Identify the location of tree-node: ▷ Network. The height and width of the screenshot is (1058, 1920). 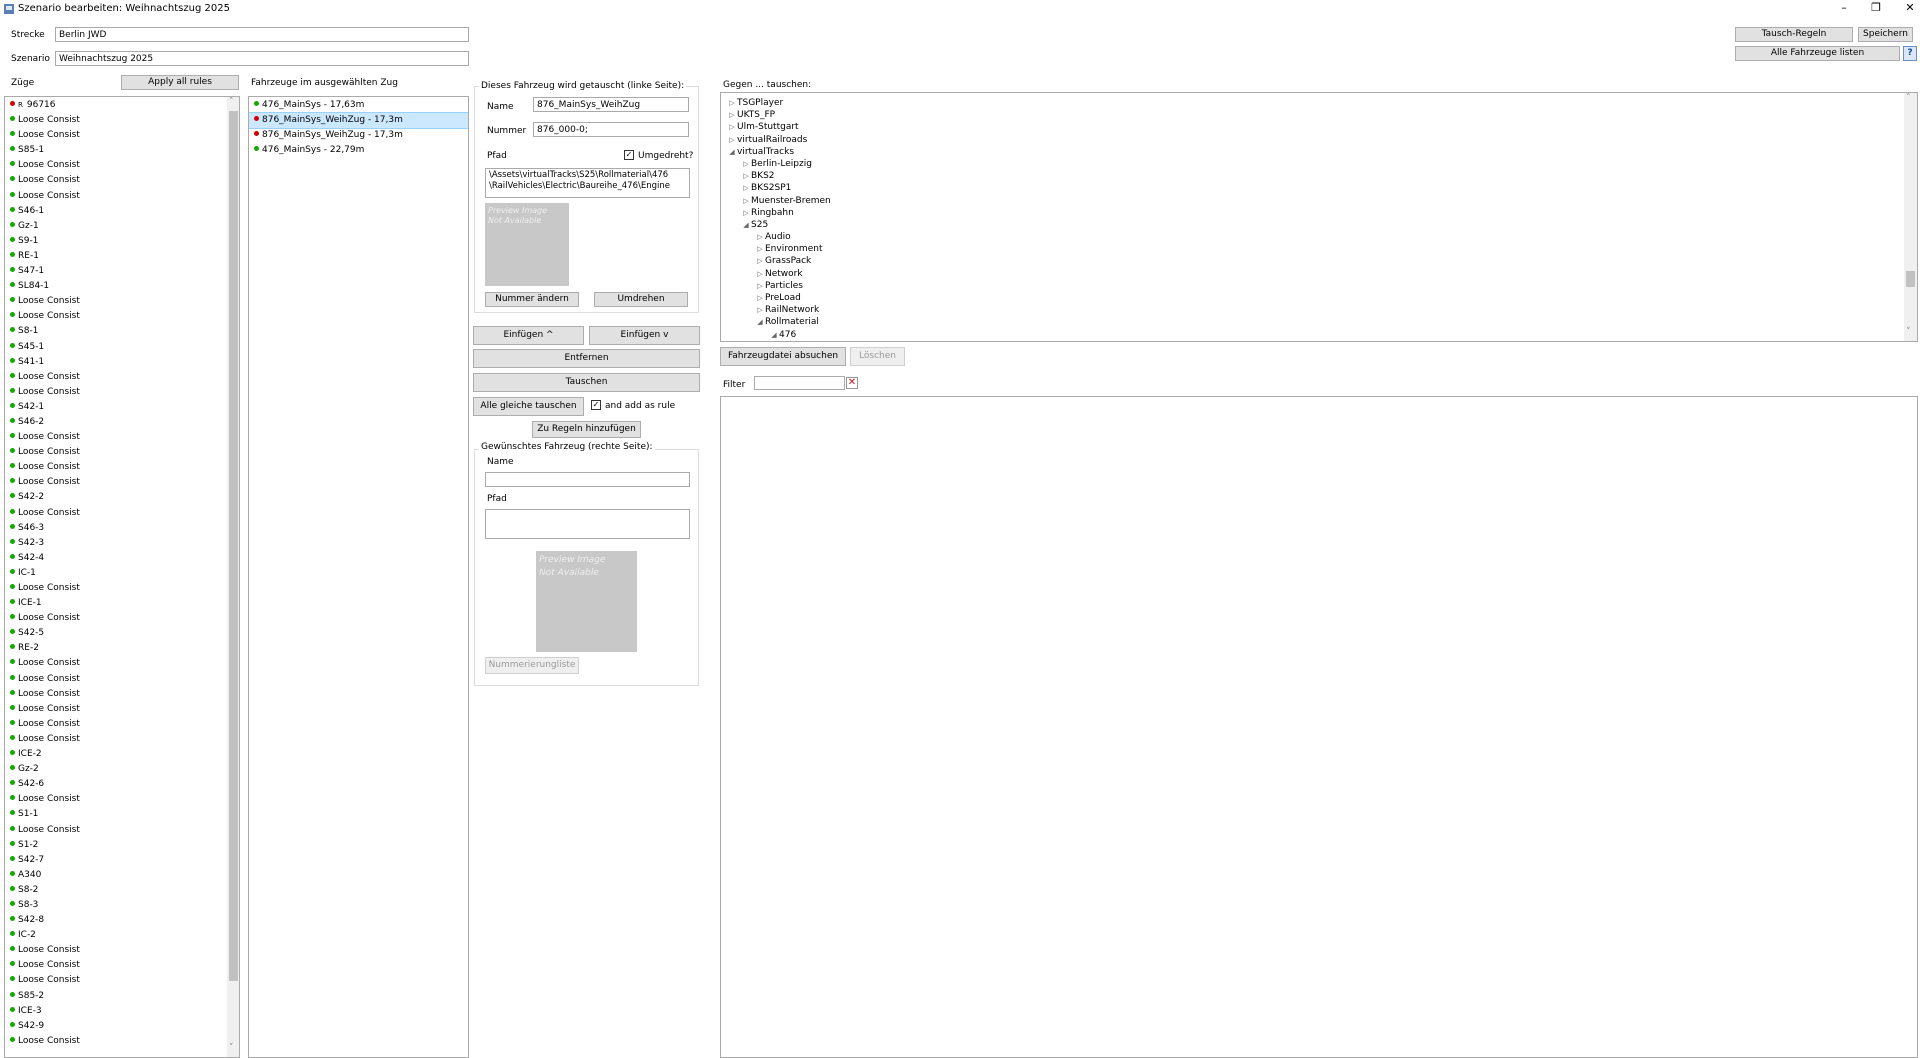
(1312, 274).